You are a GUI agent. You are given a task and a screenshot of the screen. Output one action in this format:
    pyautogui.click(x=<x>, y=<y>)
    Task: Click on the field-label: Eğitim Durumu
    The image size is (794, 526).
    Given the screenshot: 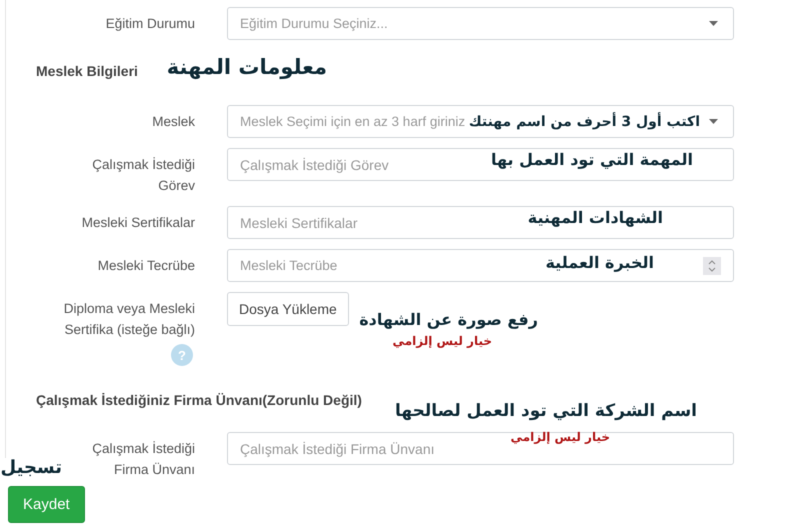 What is the action you would take?
    pyautogui.click(x=149, y=24)
    